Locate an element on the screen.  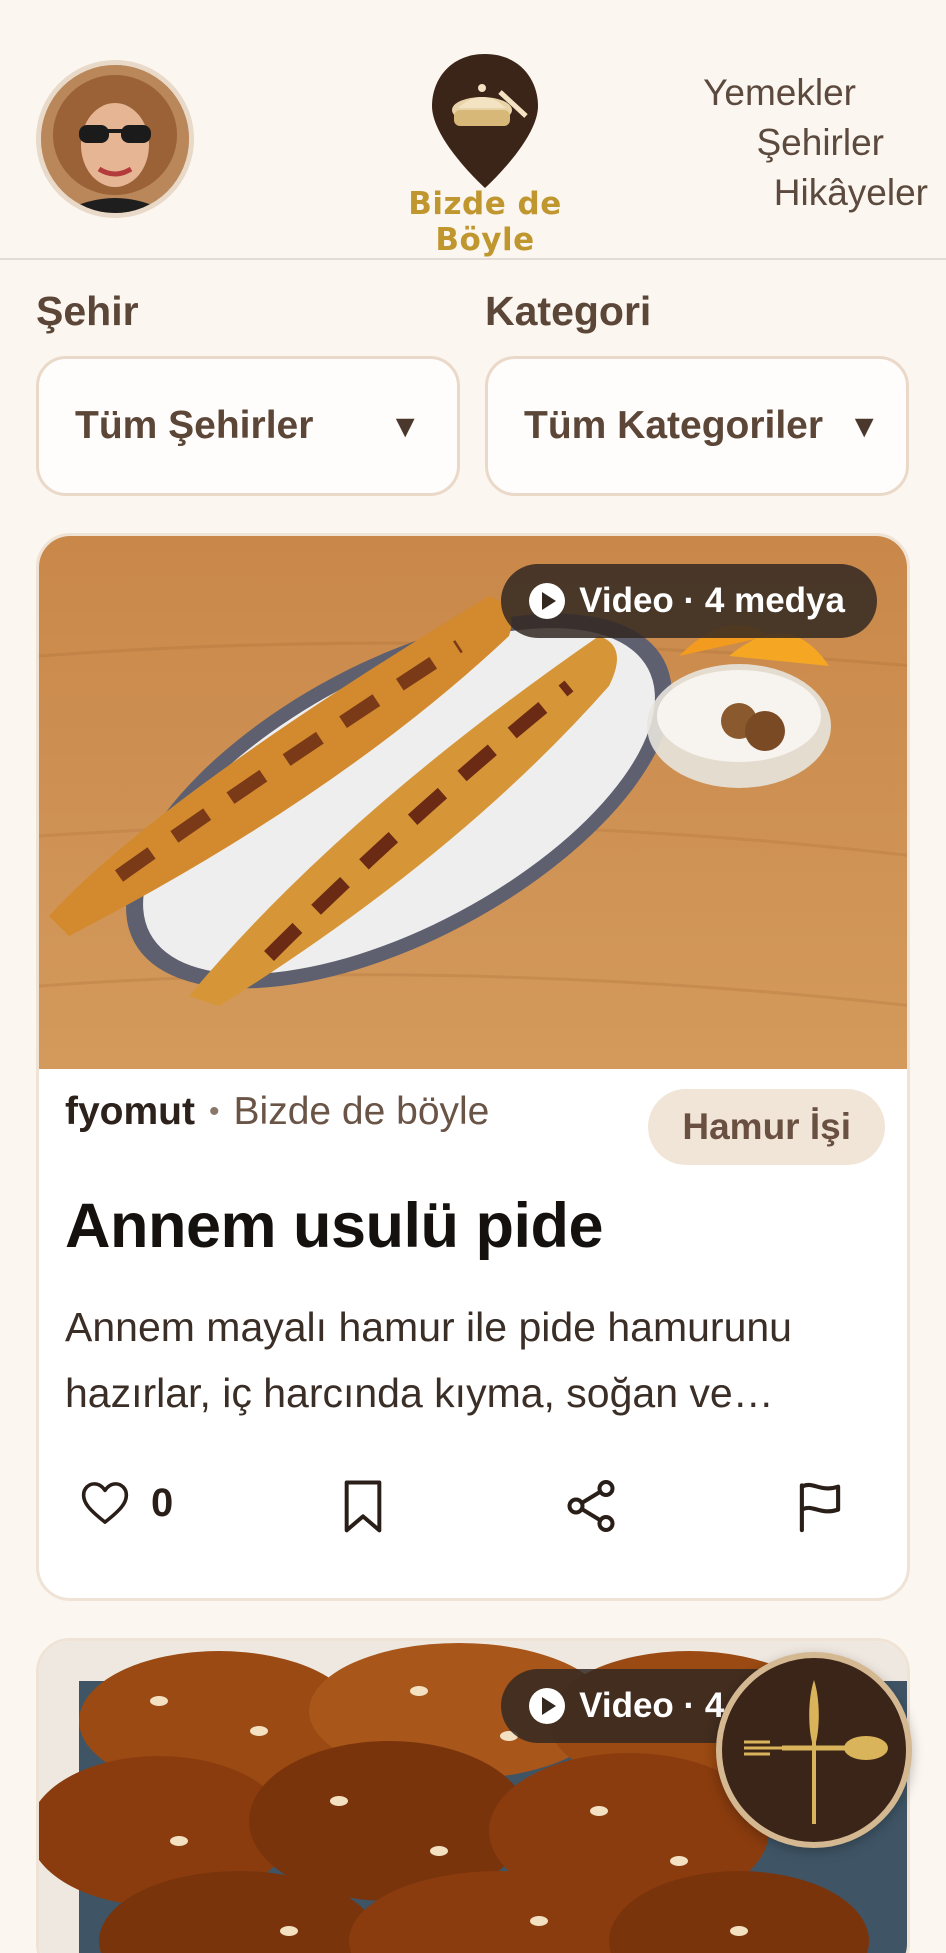
user-avatar is located at coordinates (115, 139).